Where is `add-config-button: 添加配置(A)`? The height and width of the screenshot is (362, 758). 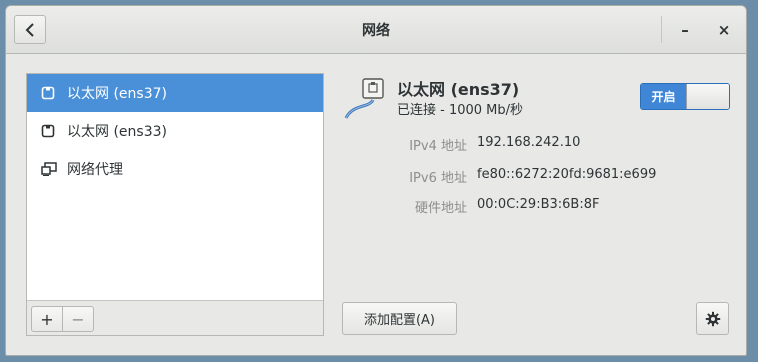 add-config-button: 添加配置(A) is located at coordinates (399, 318).